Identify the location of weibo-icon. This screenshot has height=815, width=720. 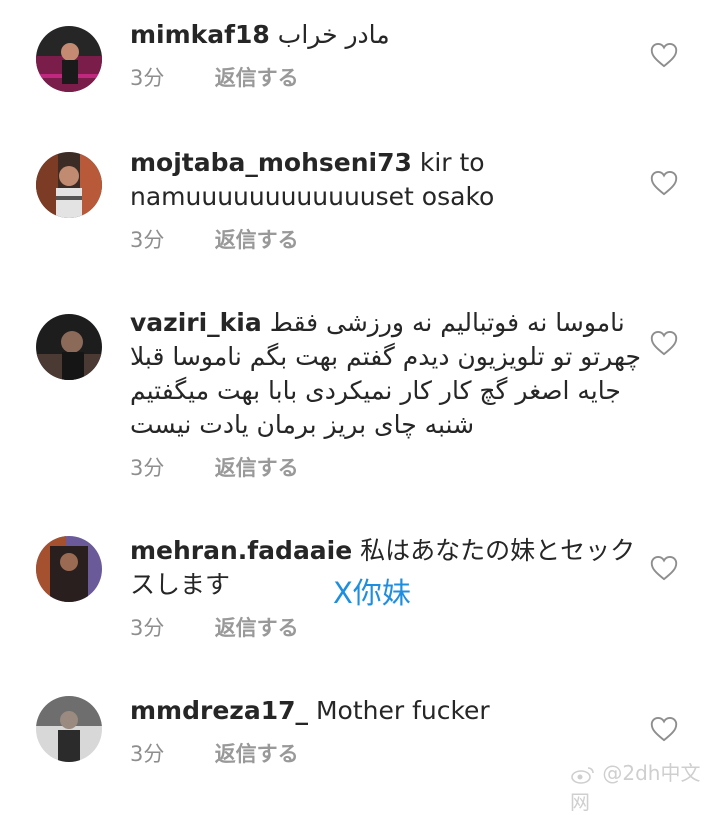
(582, 775).